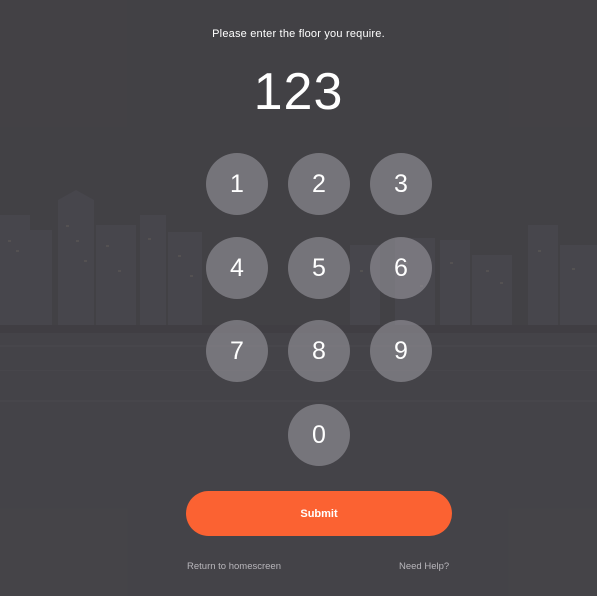  Describe the element at coordinates (319, 513) in the screenshot. I see `submit-button: Submit` at that location.